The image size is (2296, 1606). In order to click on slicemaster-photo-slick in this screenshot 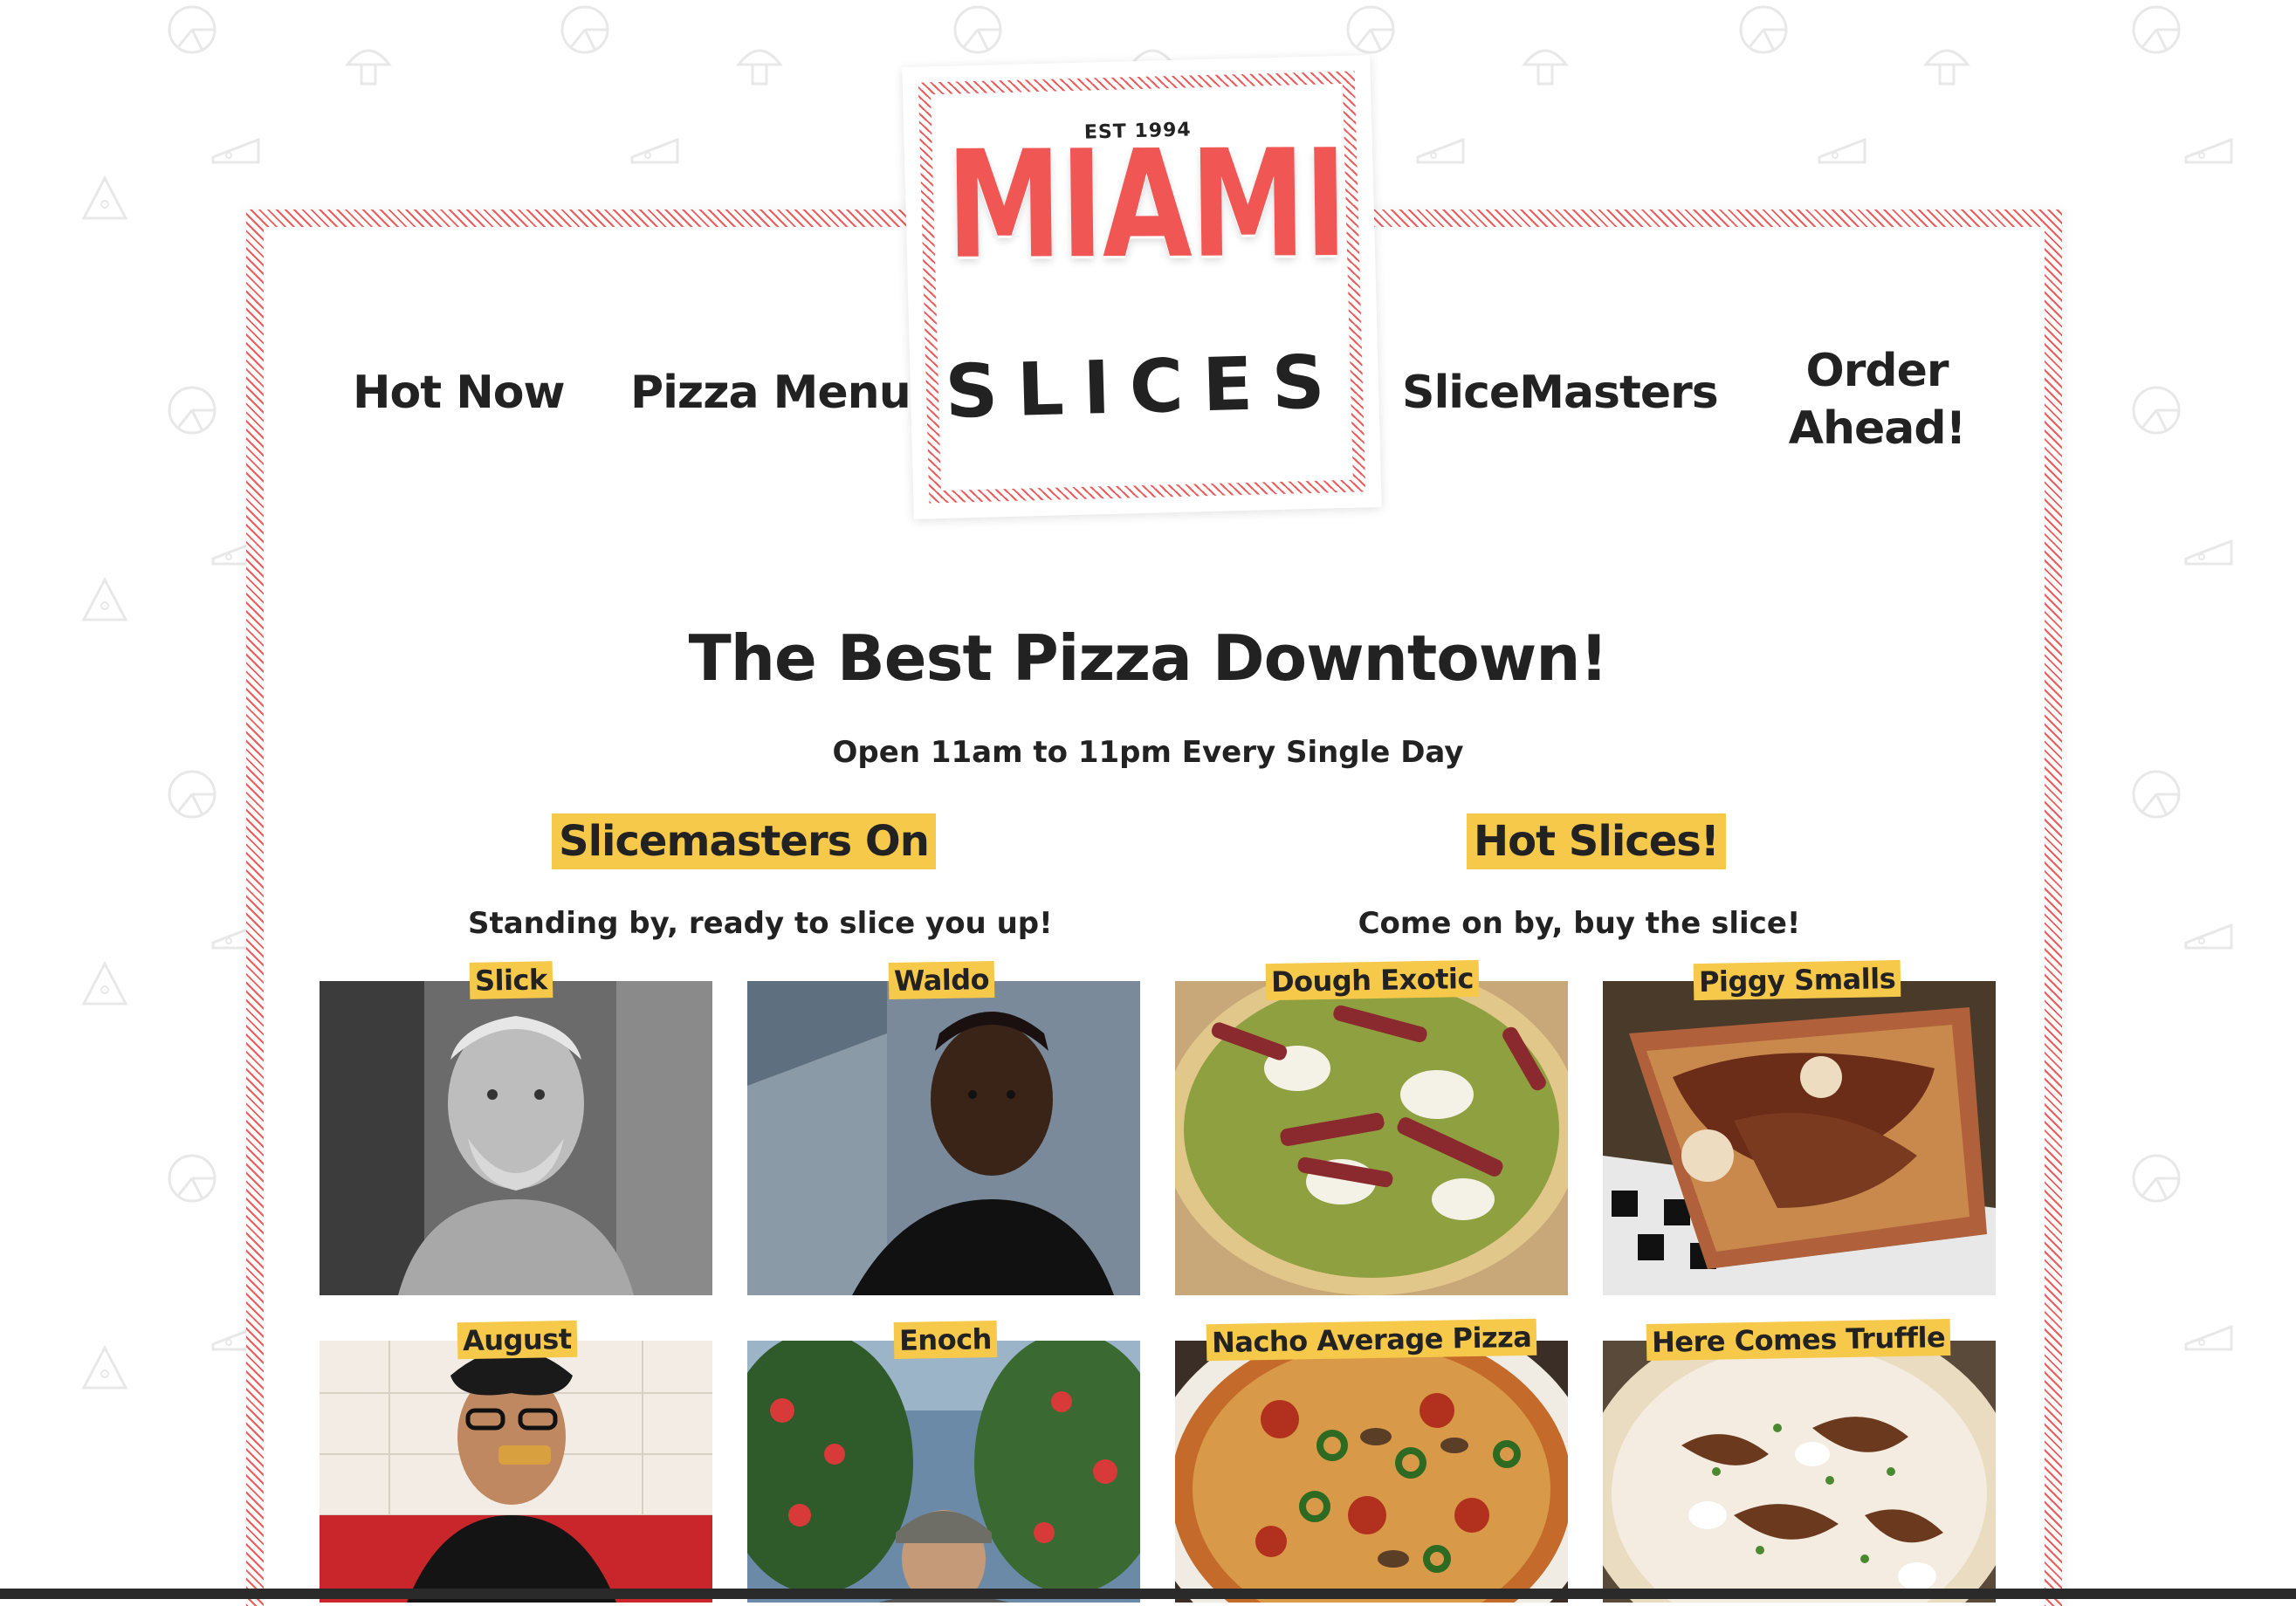, I will do `click(516, 1138)`.